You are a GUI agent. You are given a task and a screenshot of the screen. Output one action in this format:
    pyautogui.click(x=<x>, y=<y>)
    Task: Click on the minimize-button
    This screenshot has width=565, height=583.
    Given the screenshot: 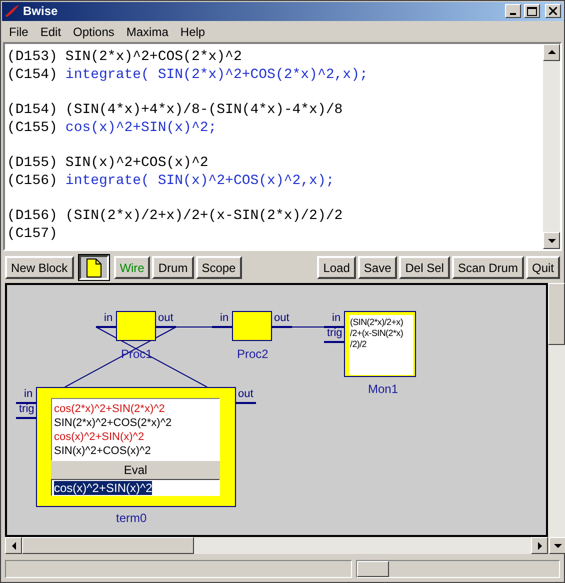 What is the action you would take?
    pyautogui.click(x=513, y=11)
    